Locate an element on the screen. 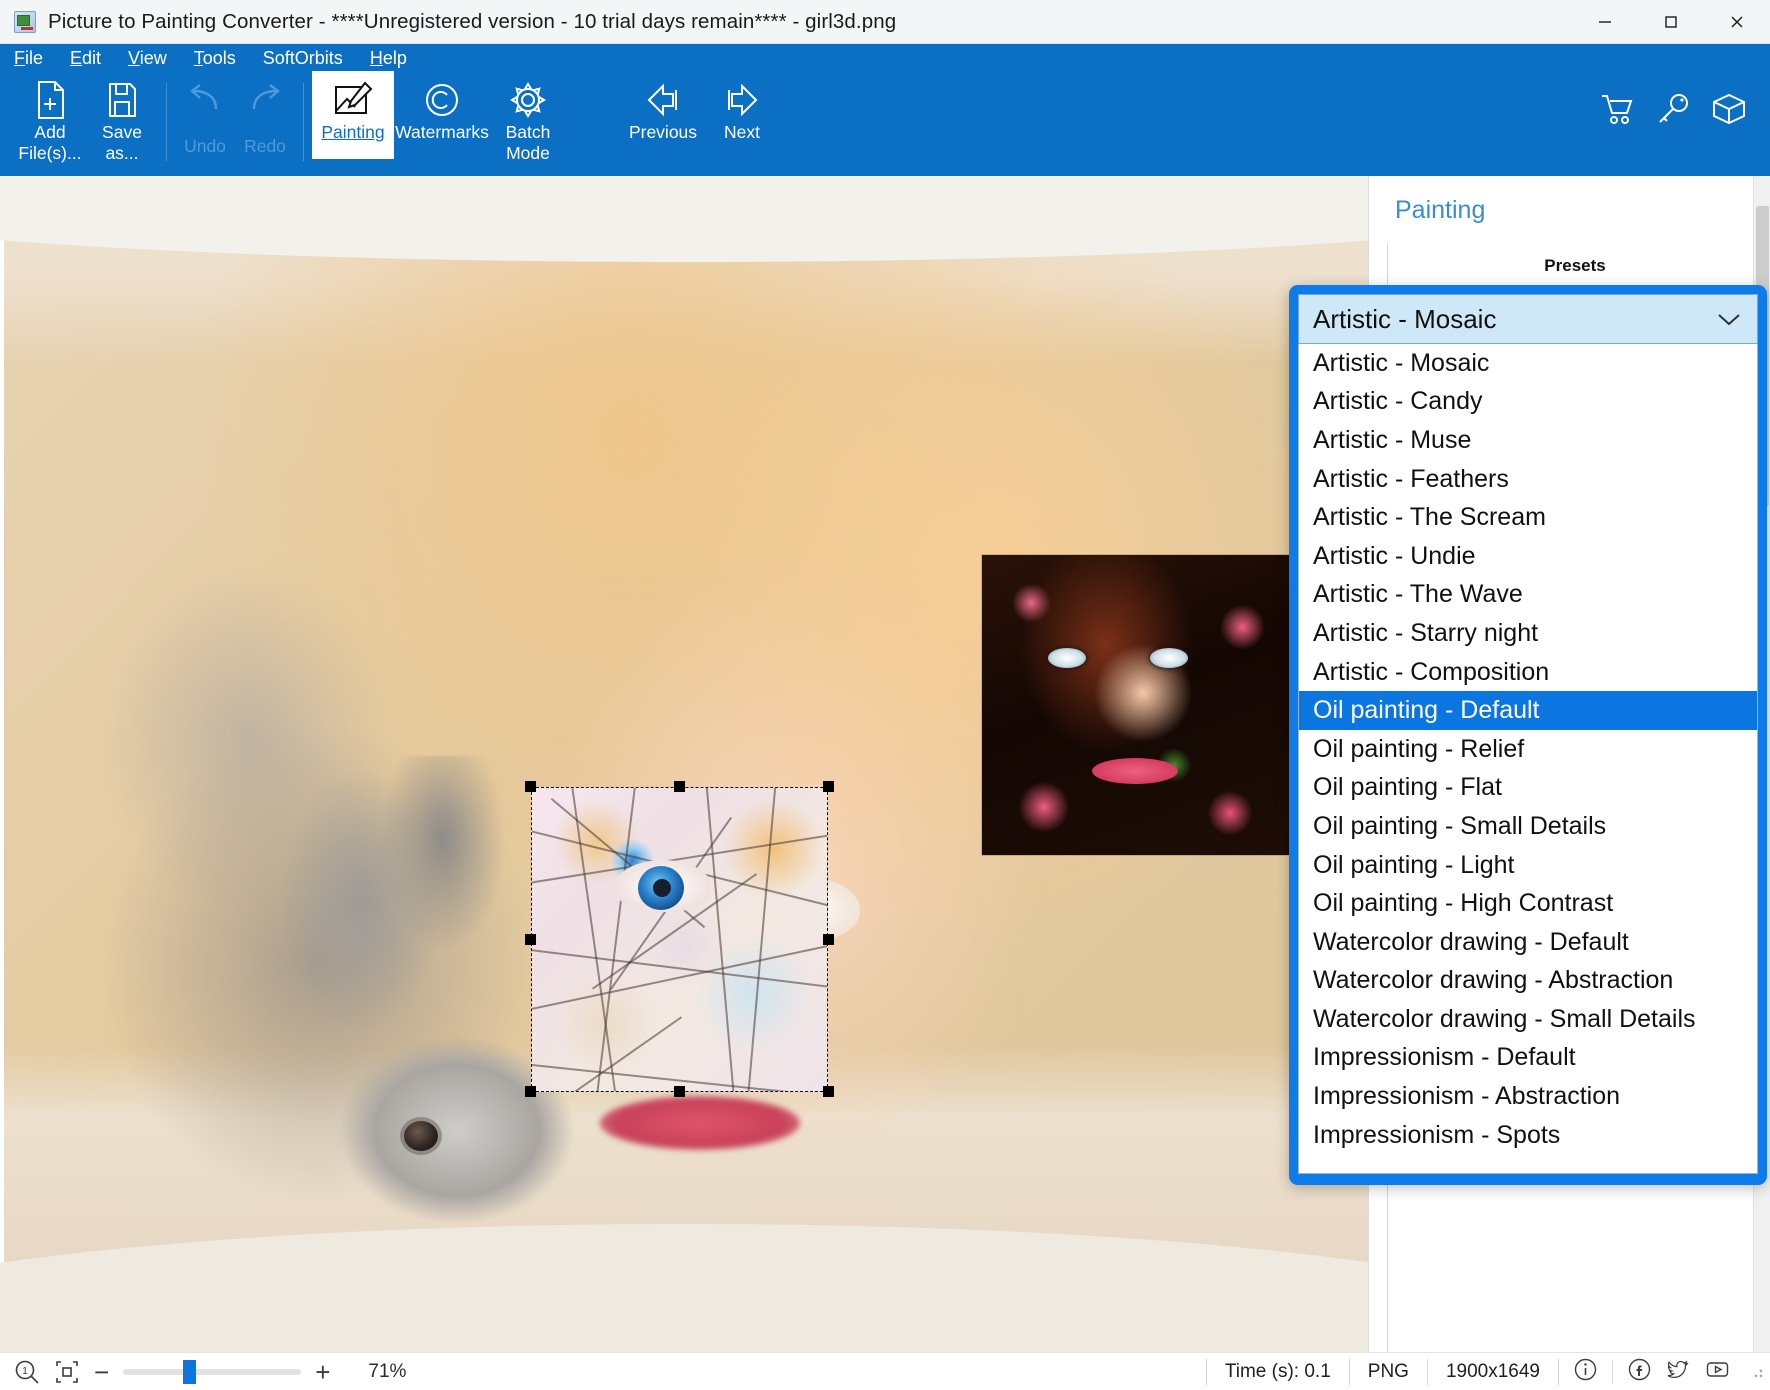 Image resolution: width=1770 pixels, height=1390 pixels. window-controls is located at coordinates (1671, 22).